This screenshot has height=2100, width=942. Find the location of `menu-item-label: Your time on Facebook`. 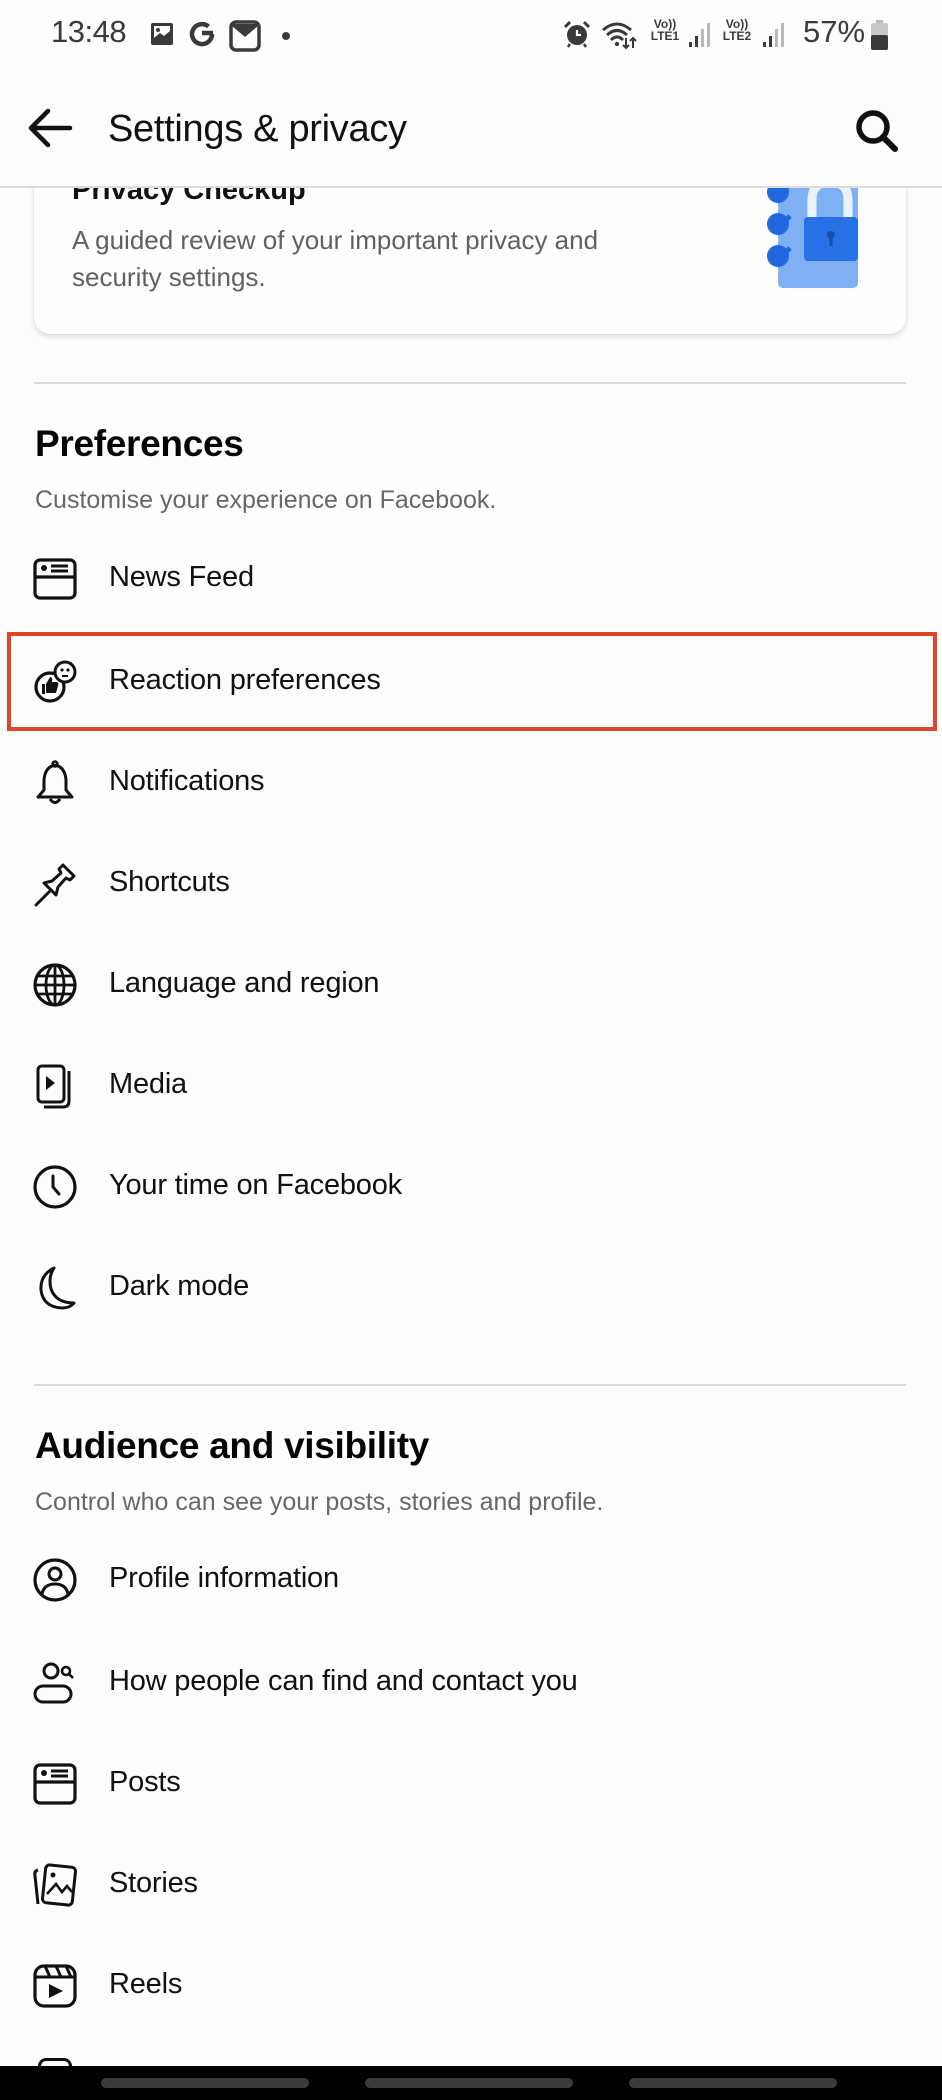

menu-item-label: Your time on Facebook is located at coordinates (255, 1185).